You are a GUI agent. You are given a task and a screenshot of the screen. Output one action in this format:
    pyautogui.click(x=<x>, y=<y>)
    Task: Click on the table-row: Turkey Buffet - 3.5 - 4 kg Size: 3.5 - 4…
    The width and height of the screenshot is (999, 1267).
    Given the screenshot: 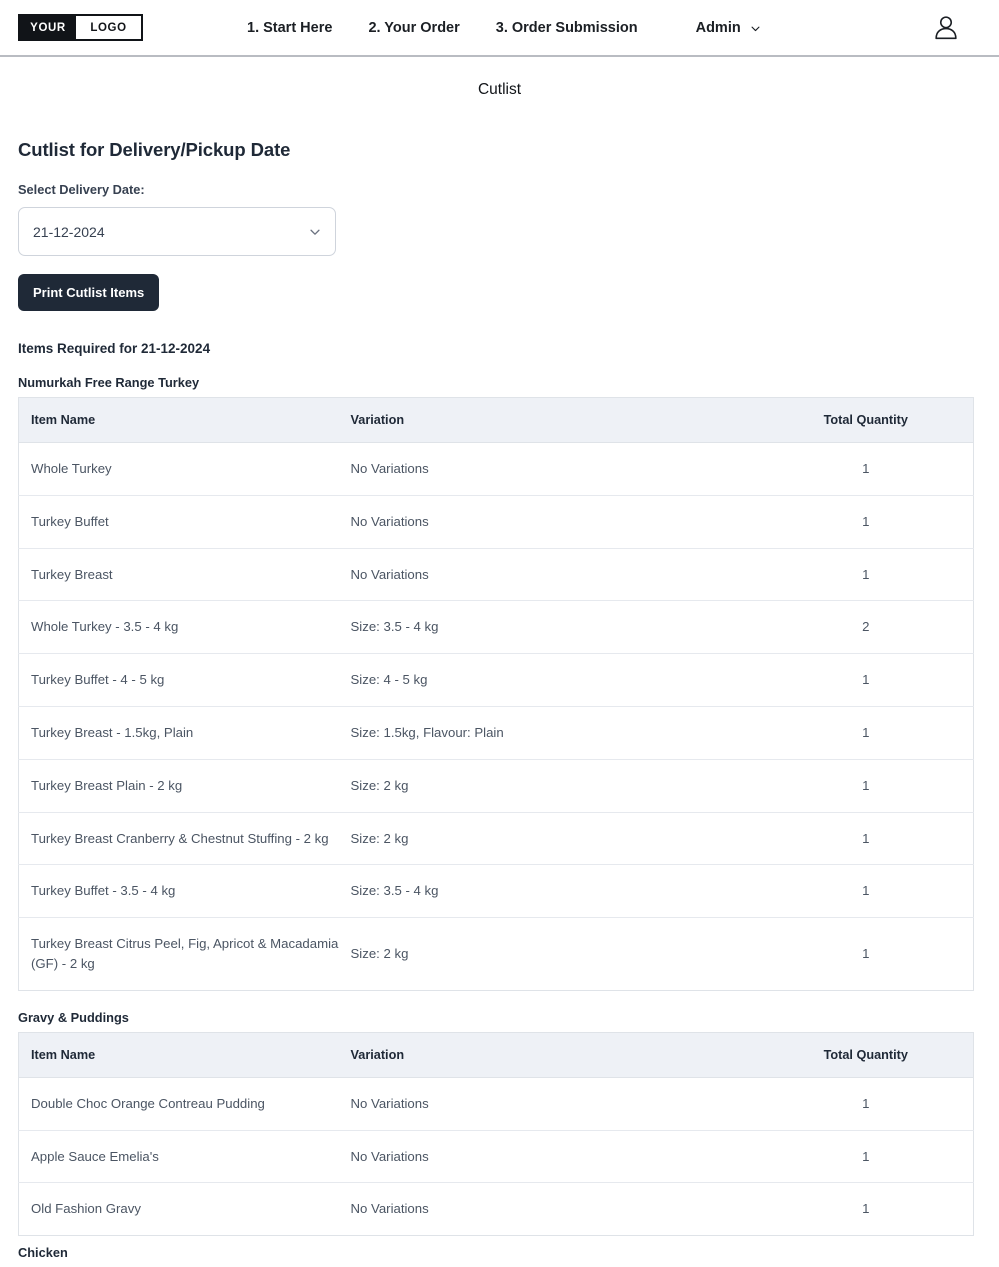 What is the action you would take?
    pyautogui.click(x=496, y=891)
    